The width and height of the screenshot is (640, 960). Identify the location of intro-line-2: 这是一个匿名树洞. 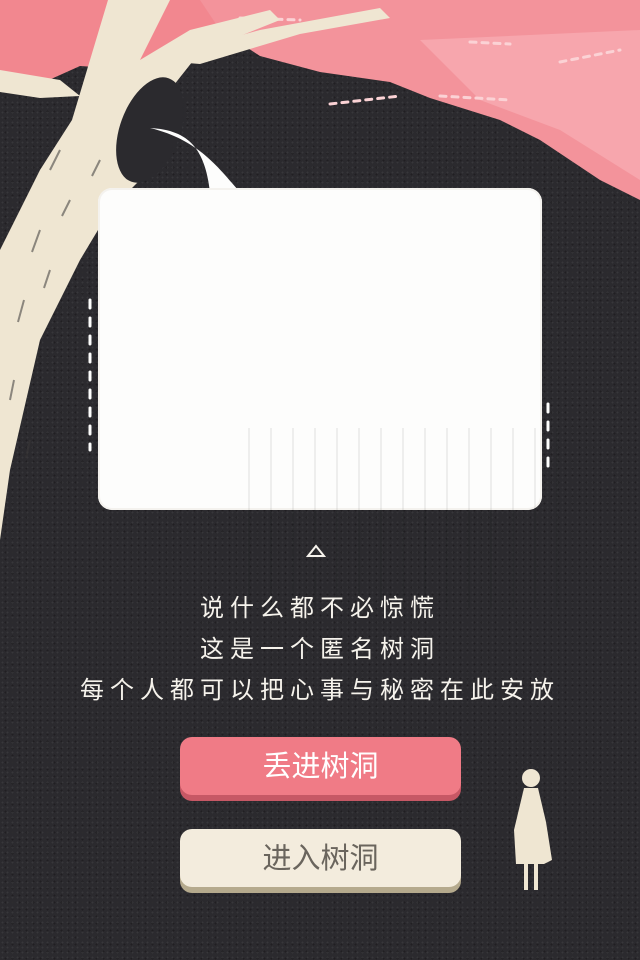
(320, 649).